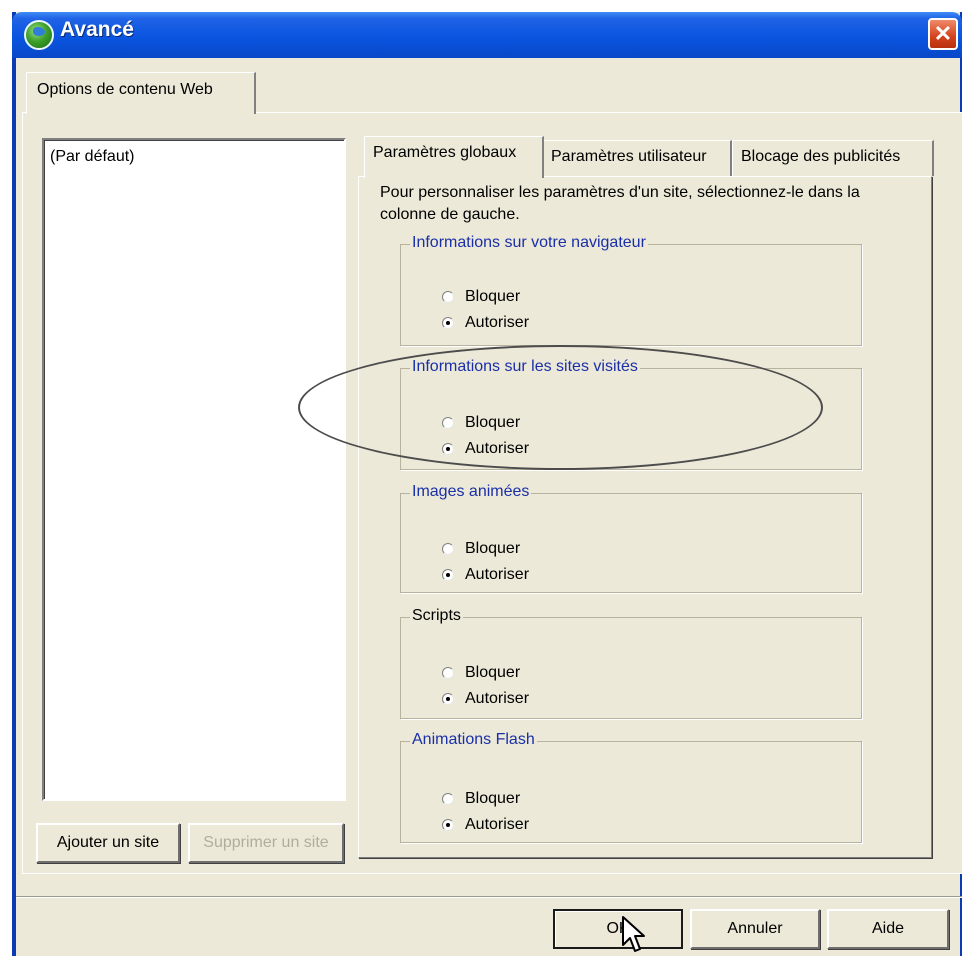  What do you see at coordinates (141, 93) in the screenshot?
I see `tab-web-content-options: Options de contenu Web` at bounding box center [141, 93].